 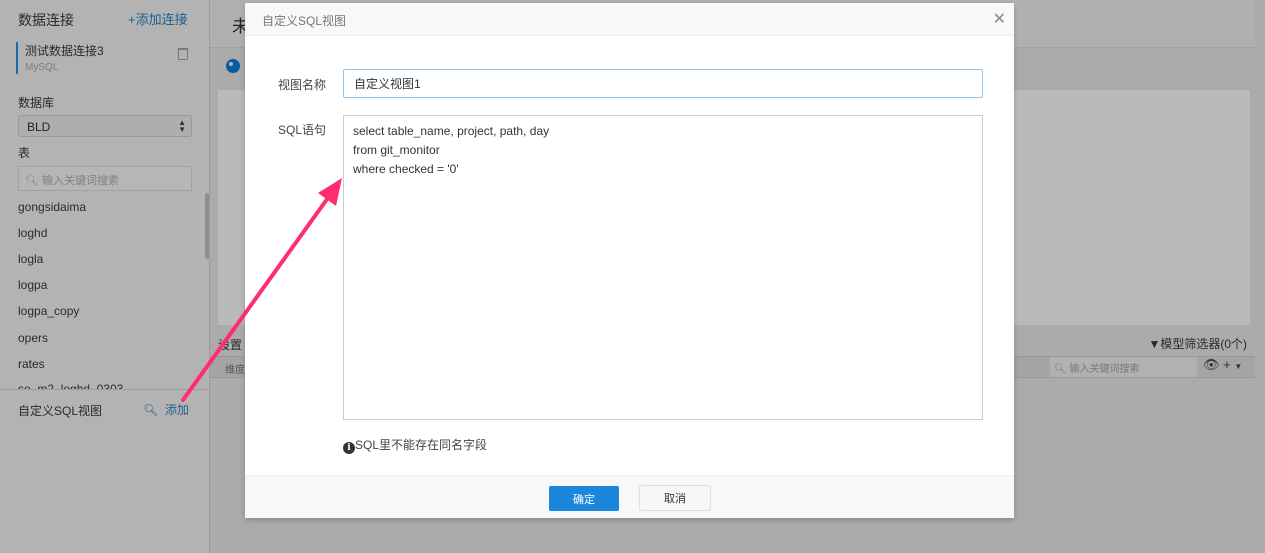 I want to click on custom-sql-section: 自定义SQL视图 🔍︎ 添加, so click(x=104, y=405).